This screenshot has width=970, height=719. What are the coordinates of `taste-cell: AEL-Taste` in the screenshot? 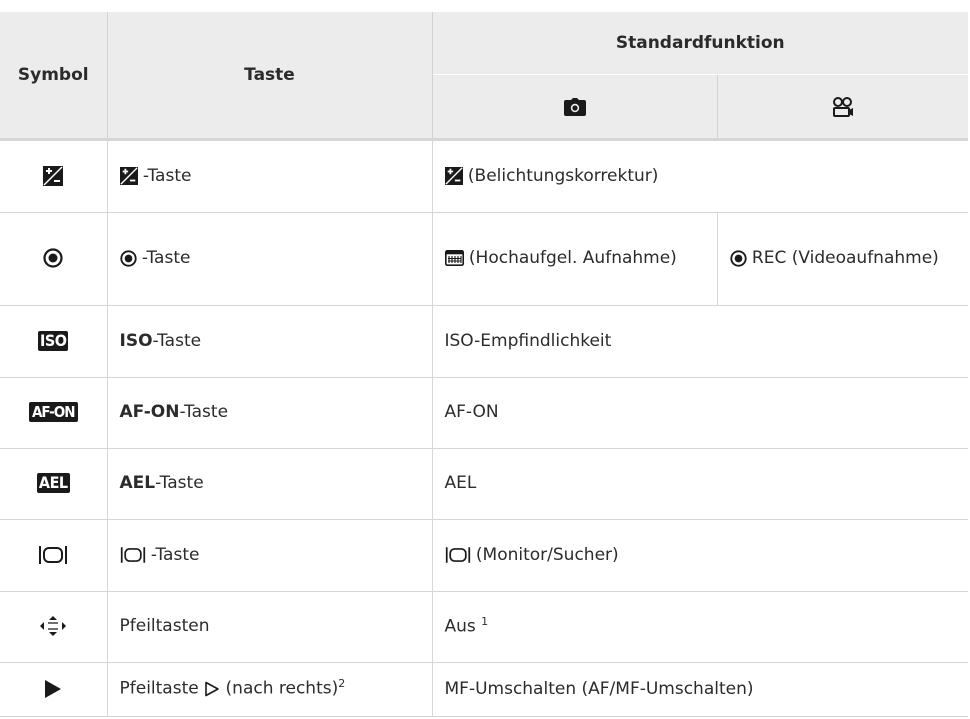 It's located at (269, 484).